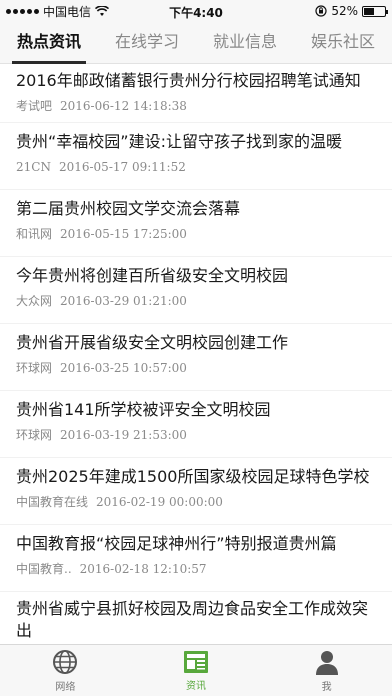  I want to click on news-meta: 大众网 2016-03-29 01:21:00, so click(196, 301).